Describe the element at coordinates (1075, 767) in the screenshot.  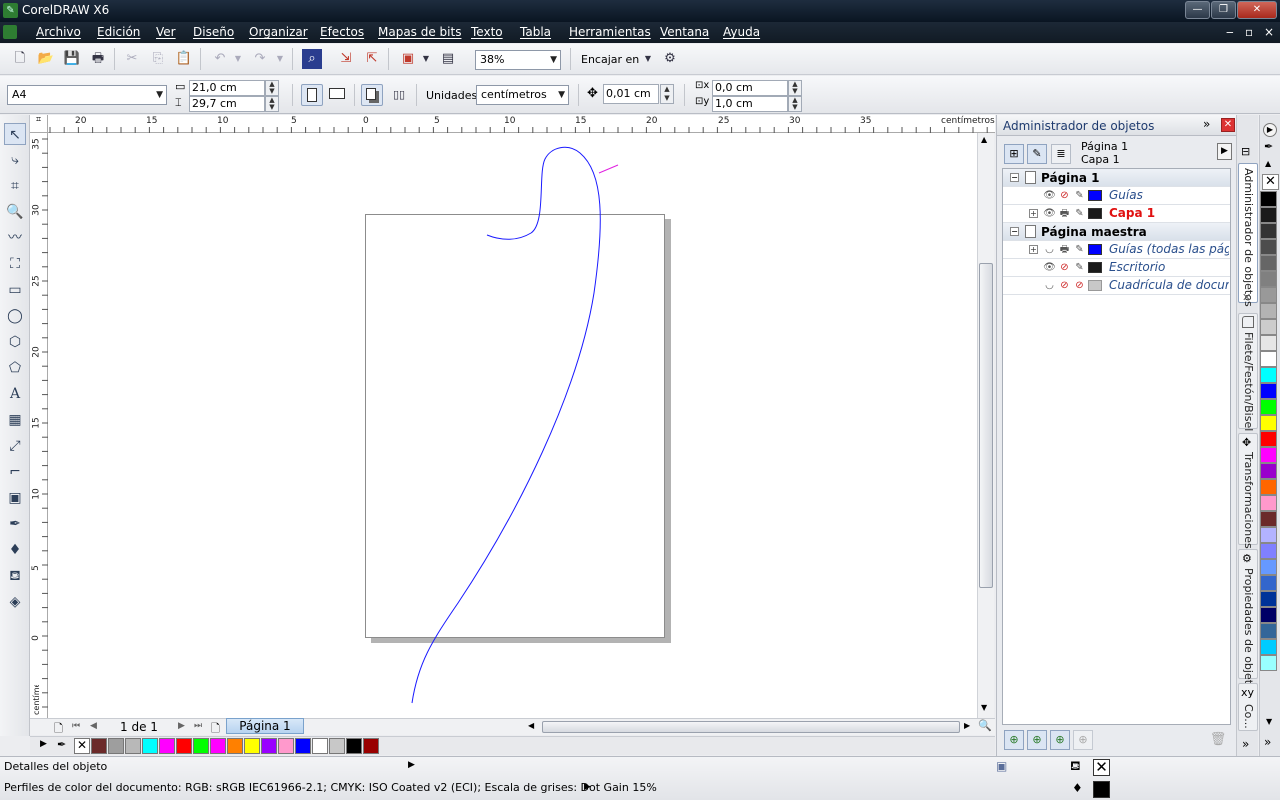
I see `fill-bucket-icon: ⛾` at that location.